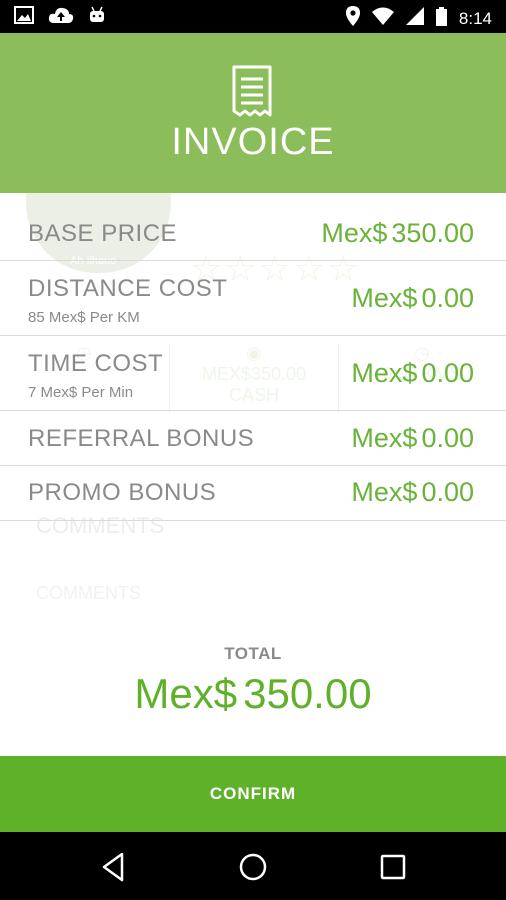 This screenshot has height=900, width=506. What do you see at coordinates (97, 17) in the screenshot?
I see `android-icon` at bounding box center [97, 17].